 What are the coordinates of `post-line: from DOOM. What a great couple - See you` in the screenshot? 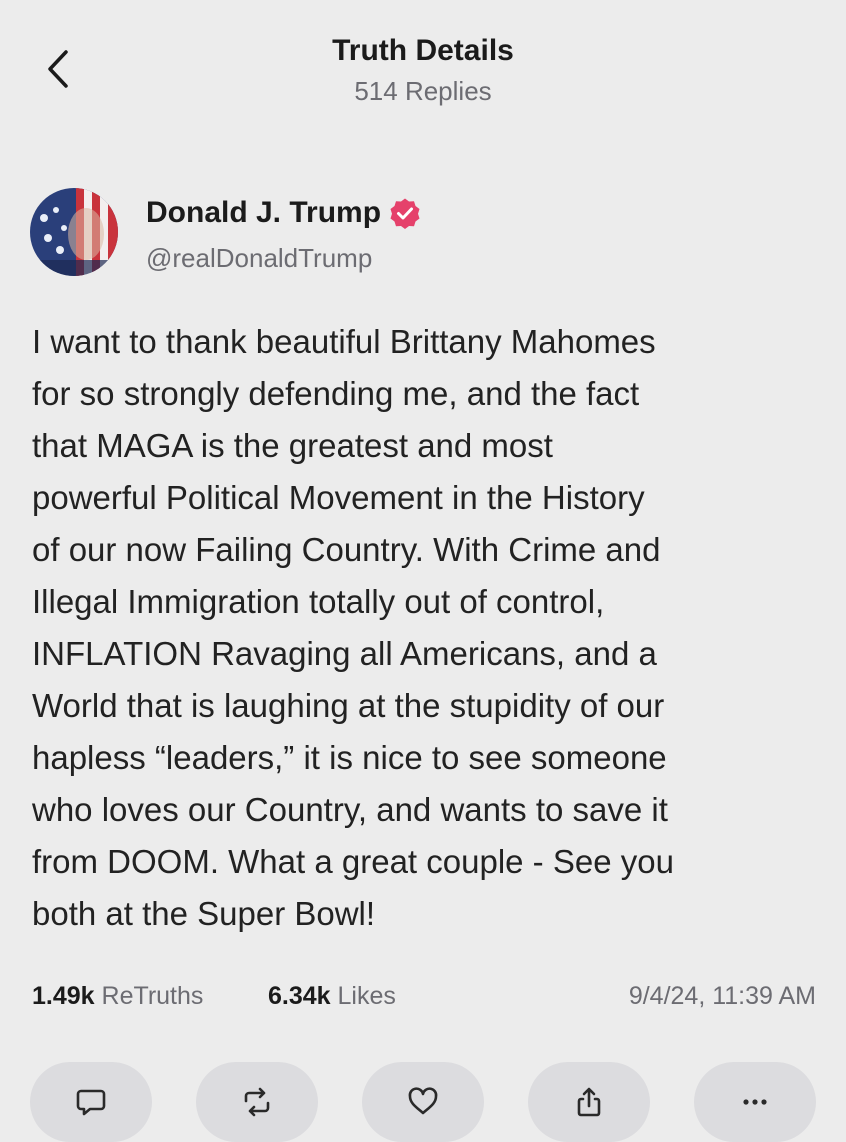 It's located at (353, 861).